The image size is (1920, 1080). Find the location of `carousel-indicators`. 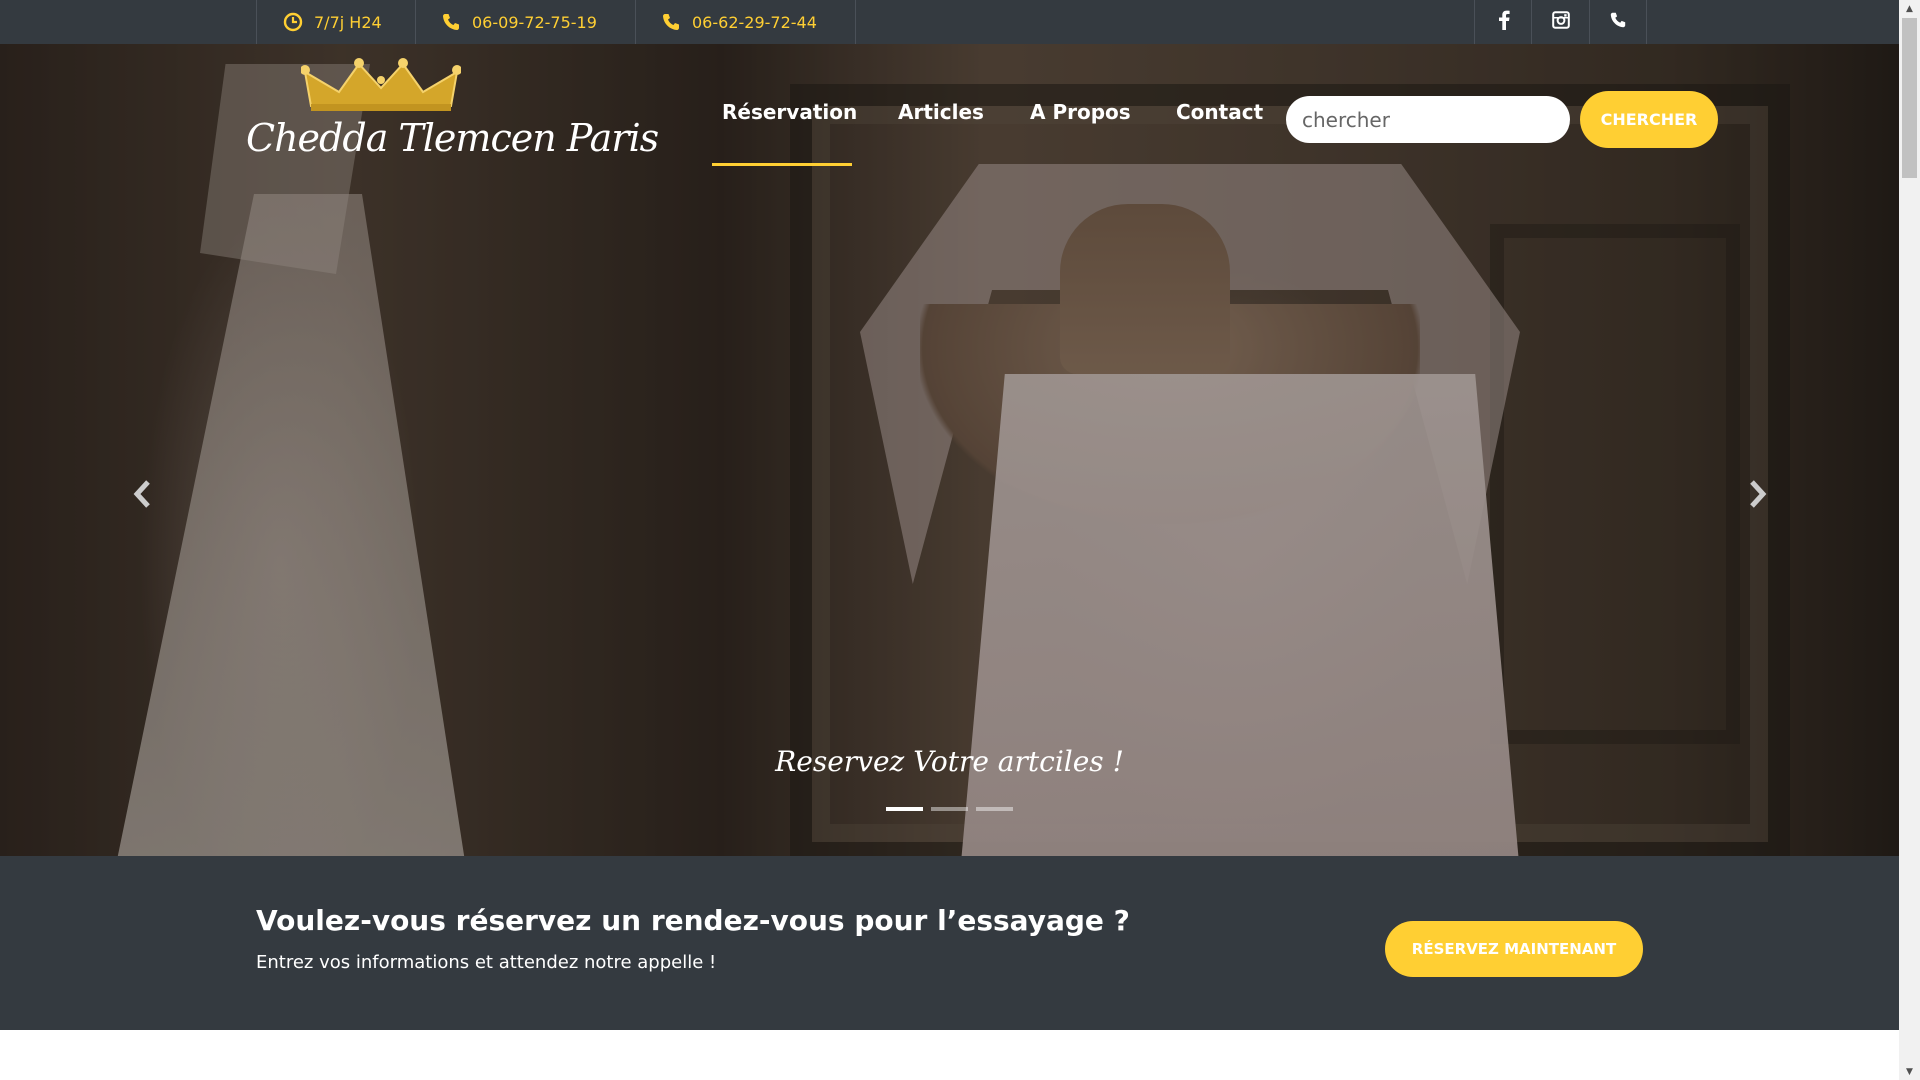

carousel-indicators is located at coordinates (949, 809).